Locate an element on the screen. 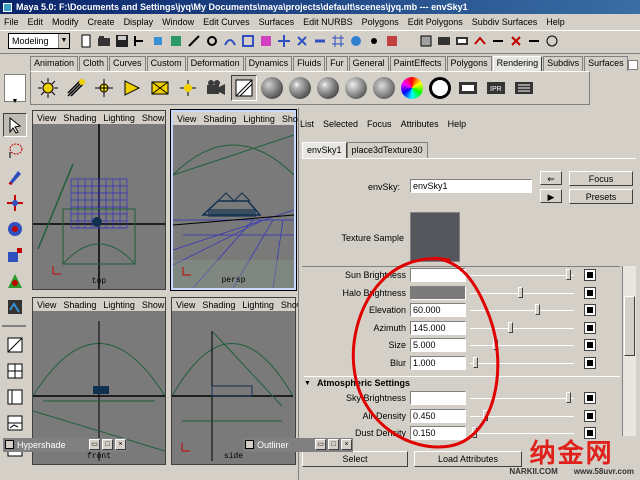 Image resolution: width=640 pixels, height=480 pixels. ae-menu-list: List is located at coordinates (307, 124).